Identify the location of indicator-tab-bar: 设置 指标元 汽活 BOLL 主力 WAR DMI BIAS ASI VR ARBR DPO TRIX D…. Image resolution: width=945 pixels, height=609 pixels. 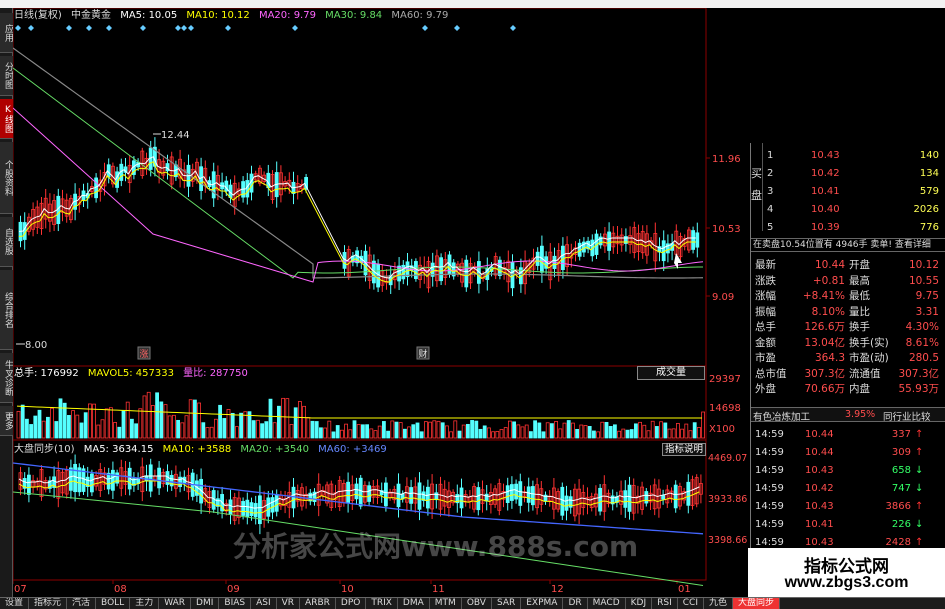
(472, 603).